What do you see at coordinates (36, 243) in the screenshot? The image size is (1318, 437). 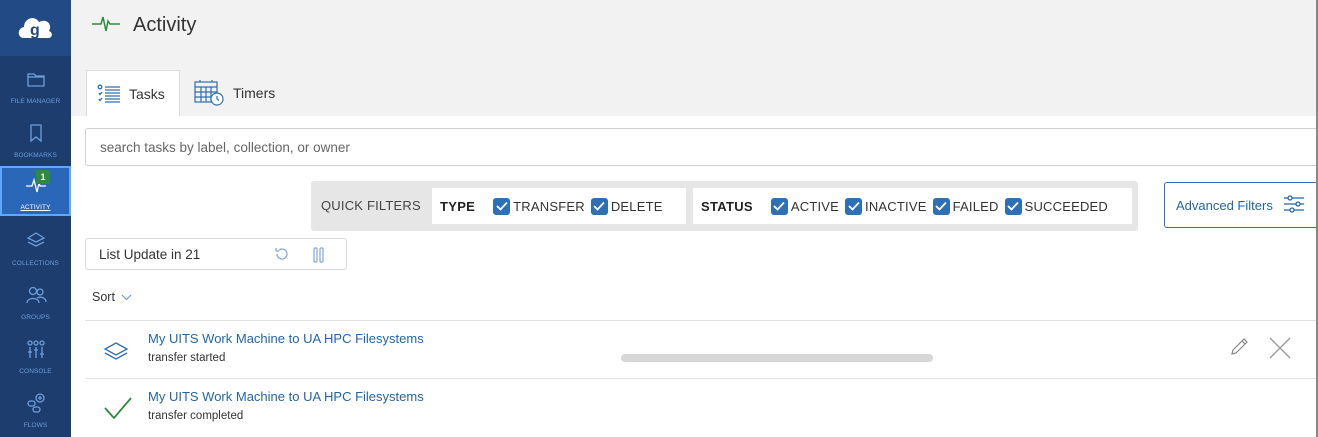 I see `layers-icon` at bounding box center [36, 243].